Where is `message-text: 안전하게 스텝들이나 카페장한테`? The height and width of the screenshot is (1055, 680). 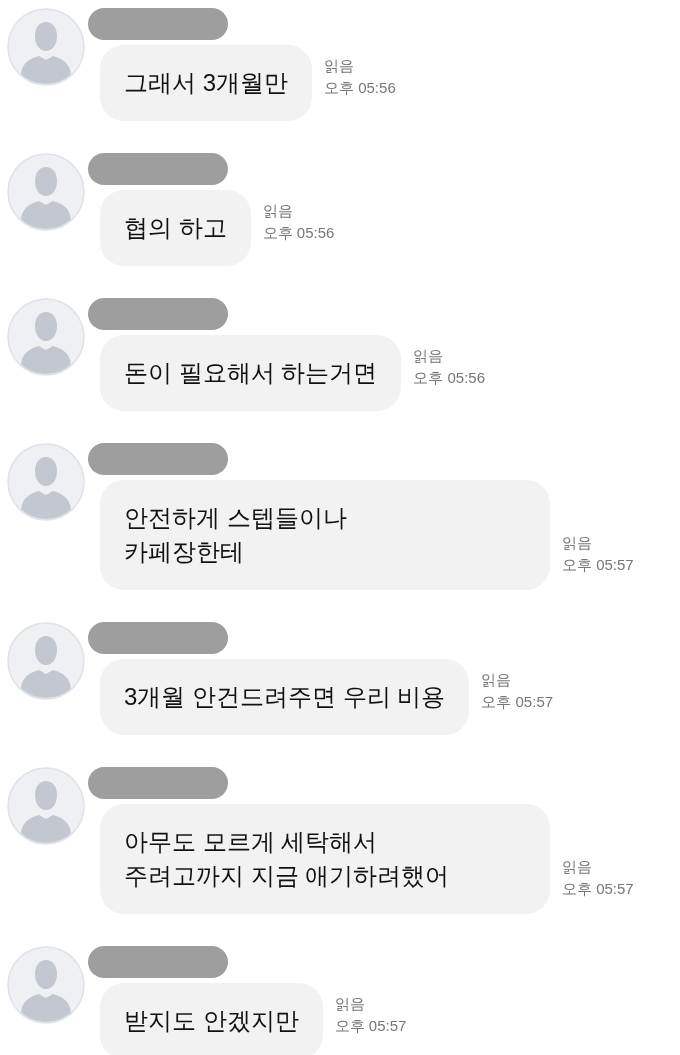 message-text: 안전하게 스텝들이나 카페장한테 is located at coordinates (236, 535).